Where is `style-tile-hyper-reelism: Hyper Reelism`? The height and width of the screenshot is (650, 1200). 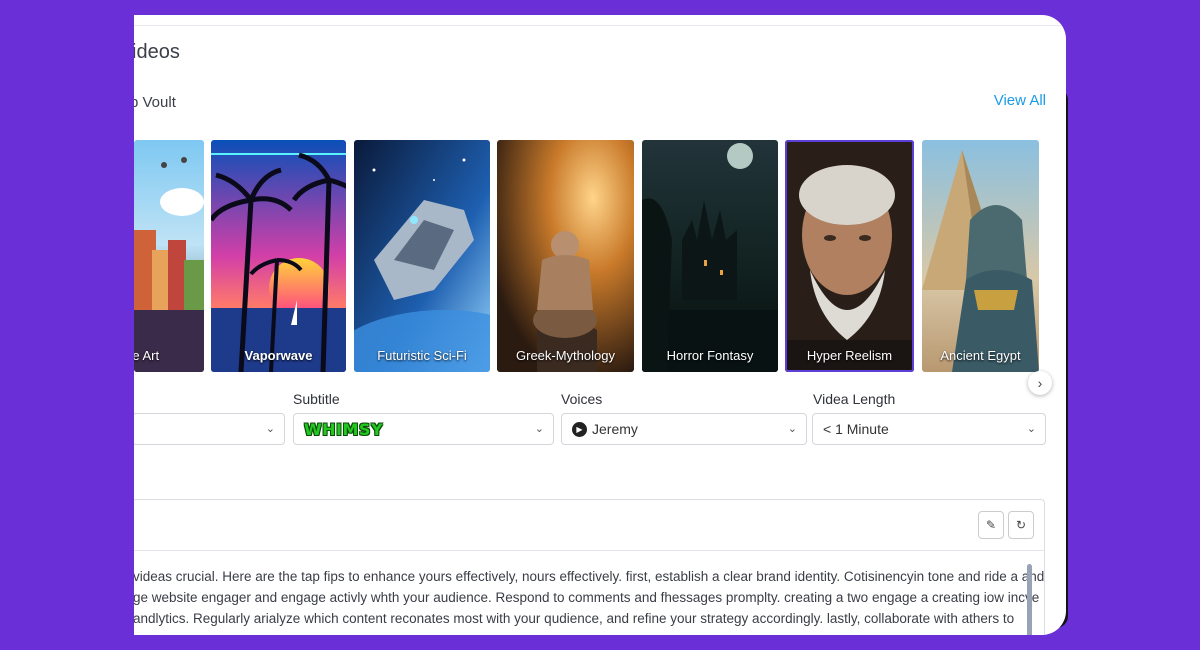
style-tile-hyper-reelism: Hyper Reelism is located at coordinates (849, 256).